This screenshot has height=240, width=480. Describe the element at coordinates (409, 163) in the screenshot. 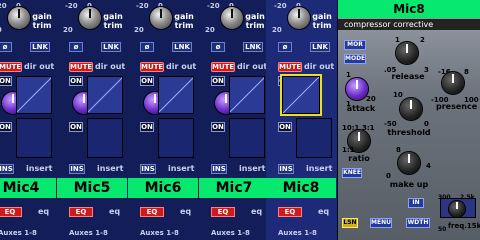

I see `makeup-knob` at that location.